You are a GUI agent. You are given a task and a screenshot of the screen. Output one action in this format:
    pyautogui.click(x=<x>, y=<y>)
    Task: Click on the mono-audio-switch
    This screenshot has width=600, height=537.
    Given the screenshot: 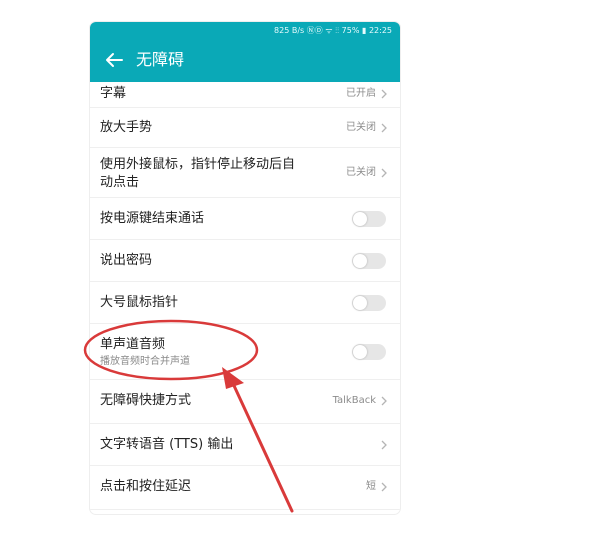 What is the action you would take?
    pyautogui.click(x=369, y=352)
    